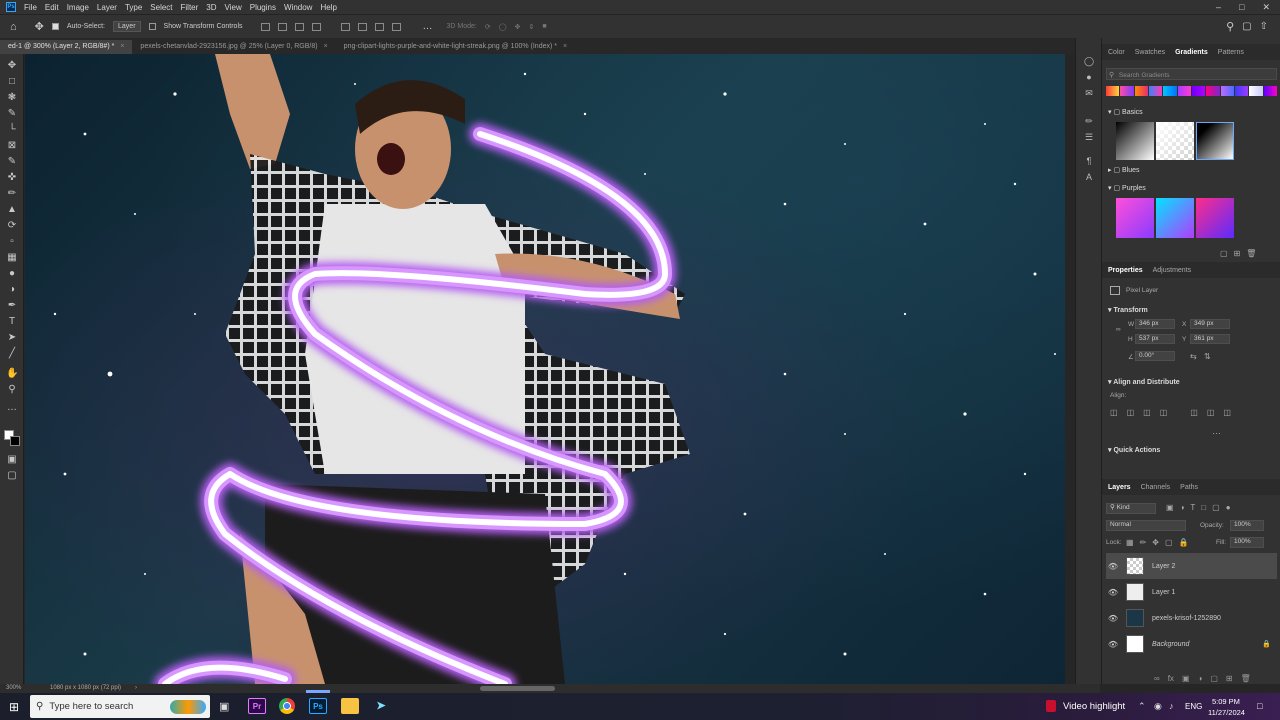 The image size is (1280, 720). Describe the element at coordinates (12, 130) in the screenshot. I see `crop-tool-icon: └` at that location.